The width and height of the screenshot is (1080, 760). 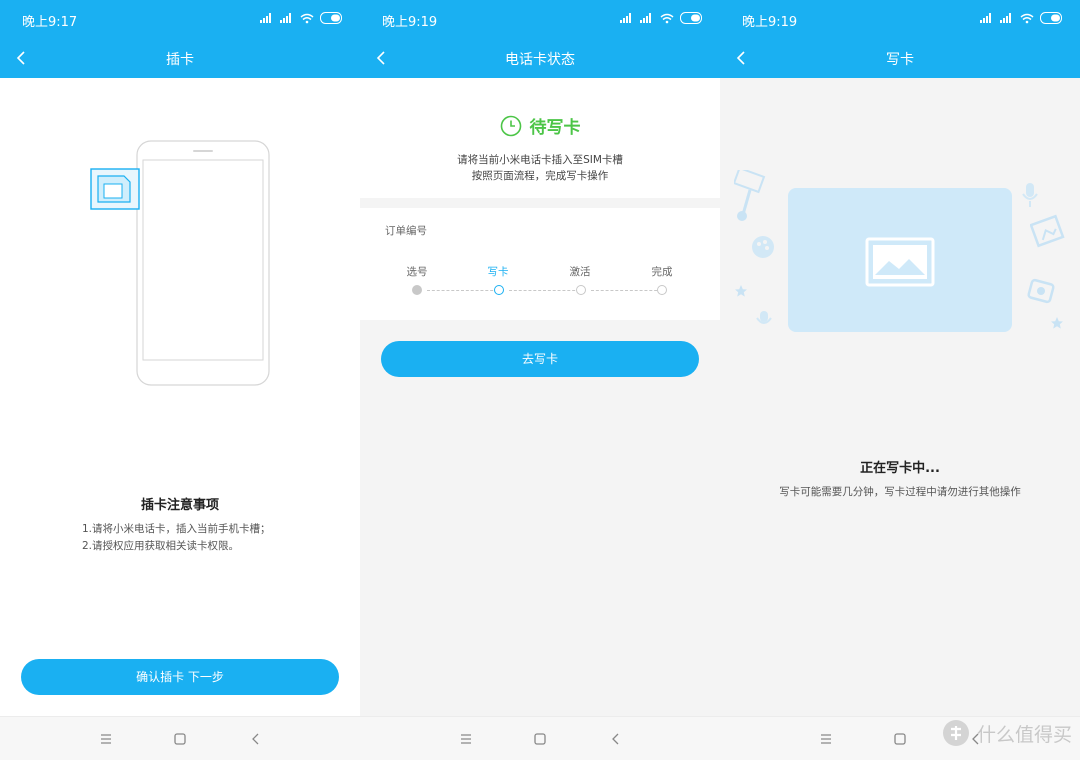 I want to click on title-bar: 写卡, so click(x=900, y=58).